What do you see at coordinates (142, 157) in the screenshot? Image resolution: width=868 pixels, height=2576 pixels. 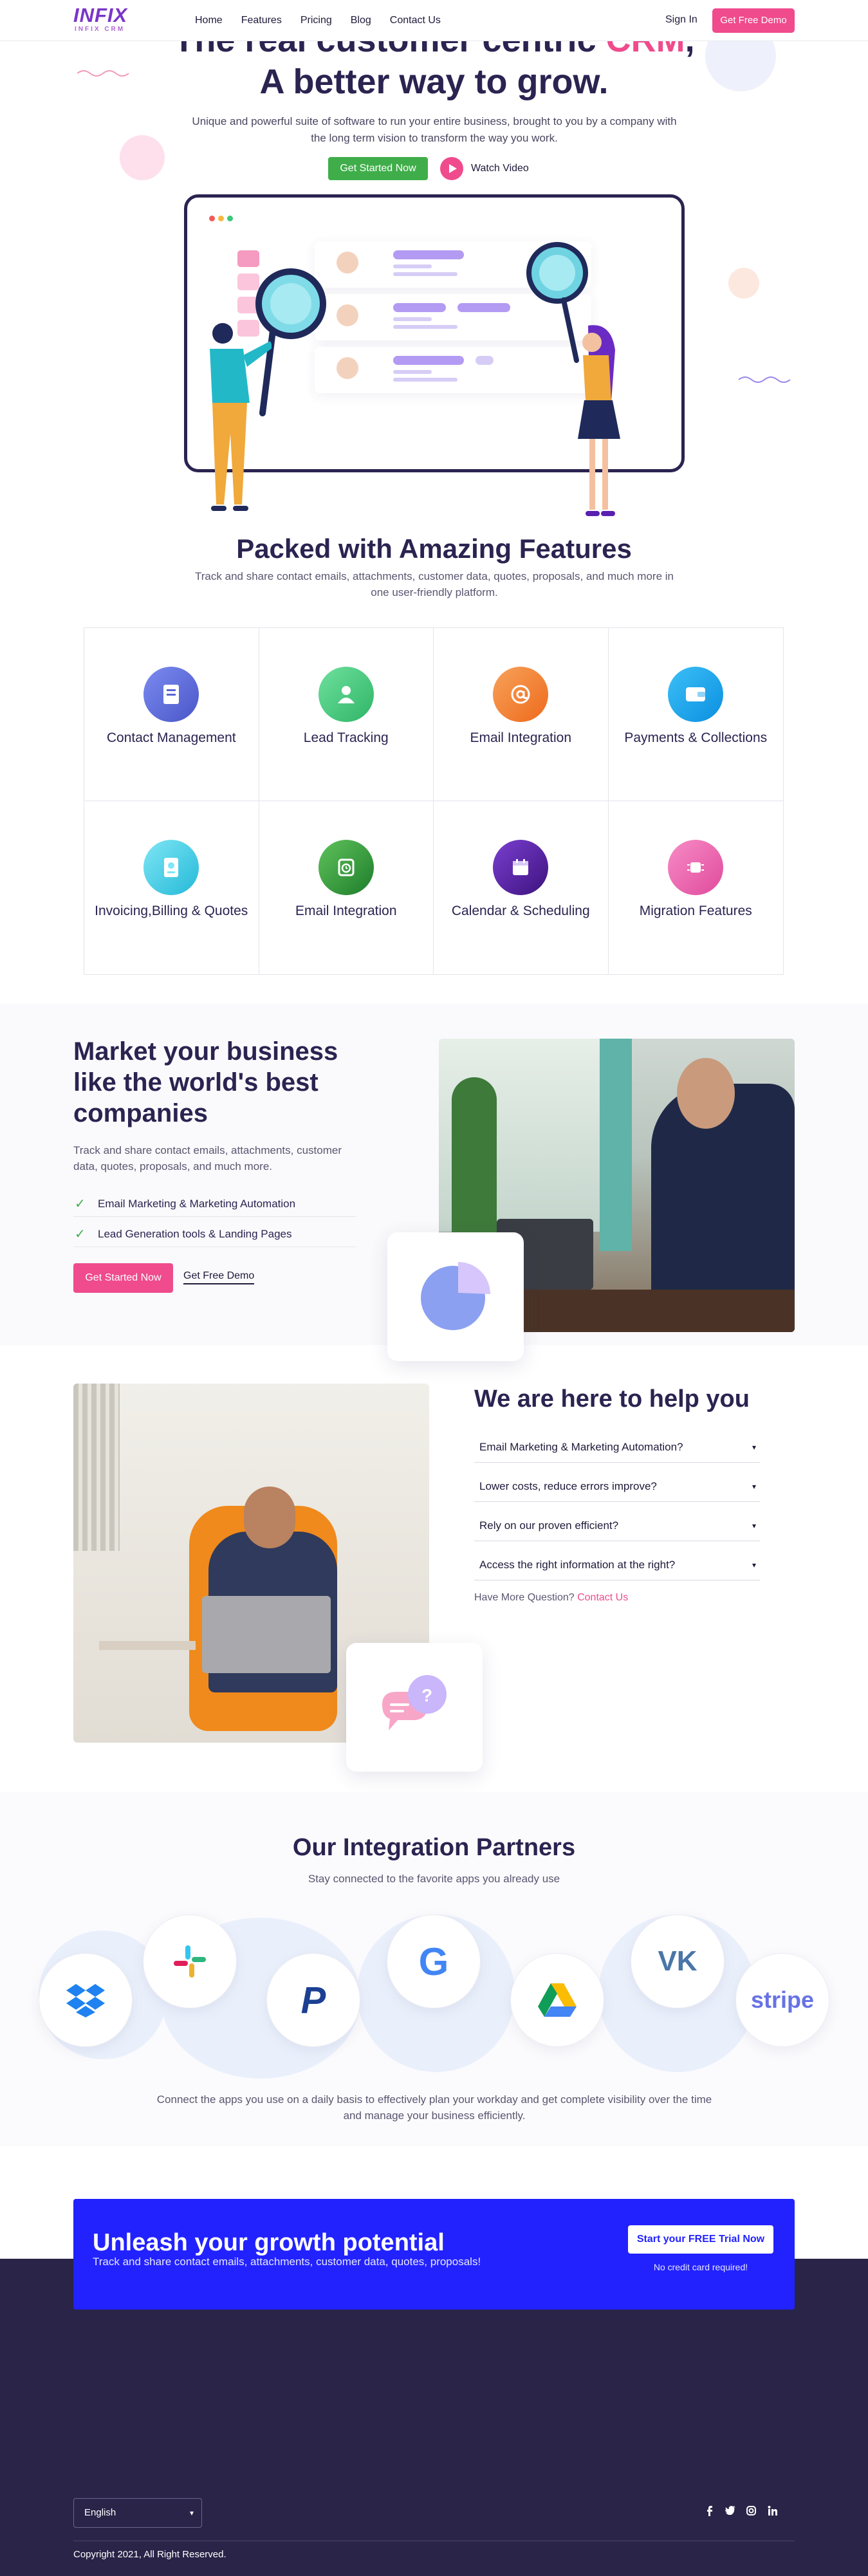 I see `decor-circle-pink` at bounding box center [142, 157].